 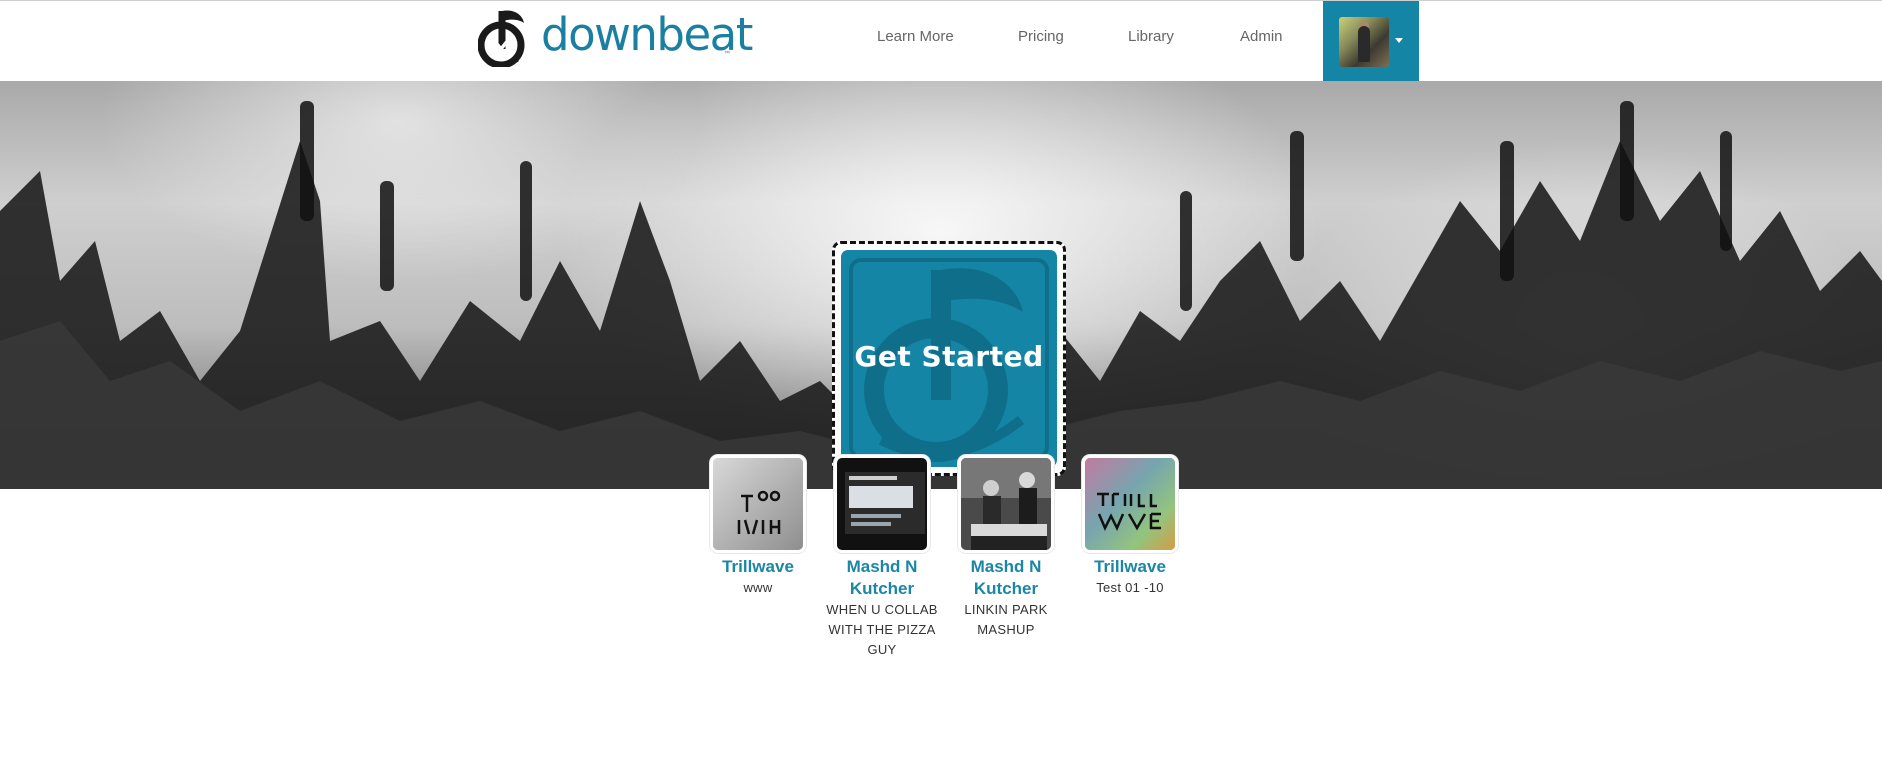 I want to click on nav-library: Library, so click(x=1151, y=36).